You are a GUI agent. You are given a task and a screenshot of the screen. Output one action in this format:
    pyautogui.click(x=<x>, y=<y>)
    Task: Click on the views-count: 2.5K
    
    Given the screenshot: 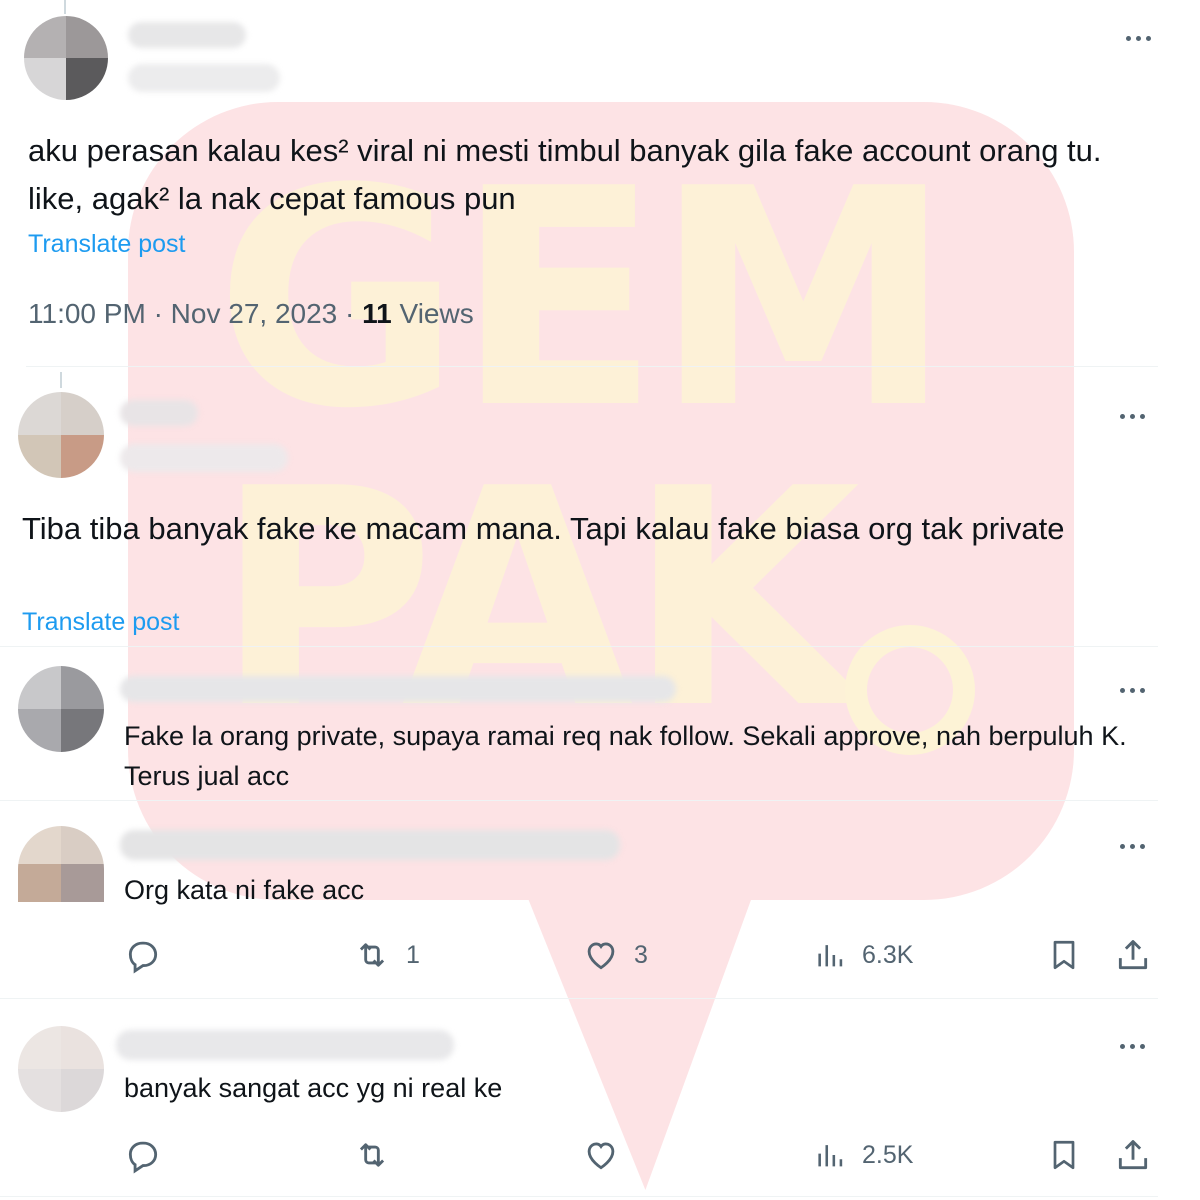 What is the action you would take?
    pyautogui.click(x=888, y=1154)
    